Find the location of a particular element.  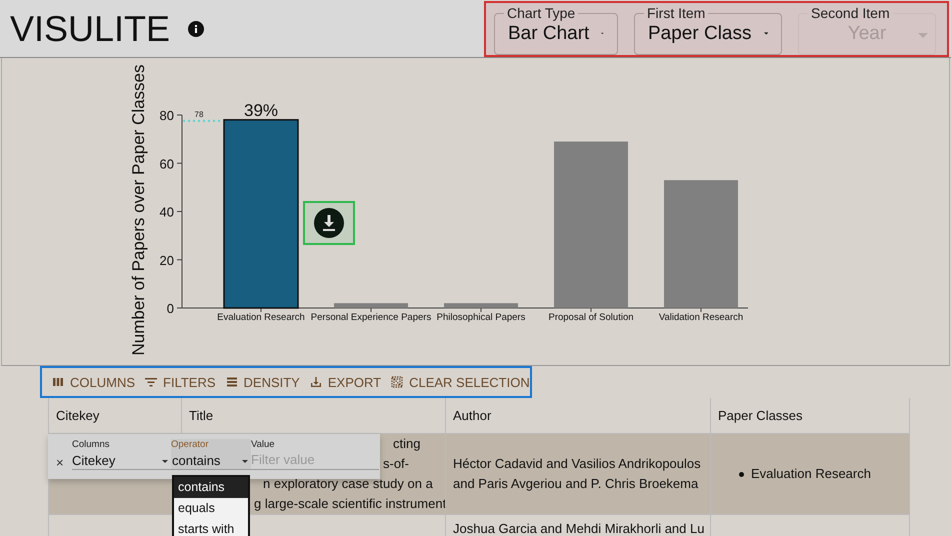

table-cell-text: cting is located at coordinates (406, 444).